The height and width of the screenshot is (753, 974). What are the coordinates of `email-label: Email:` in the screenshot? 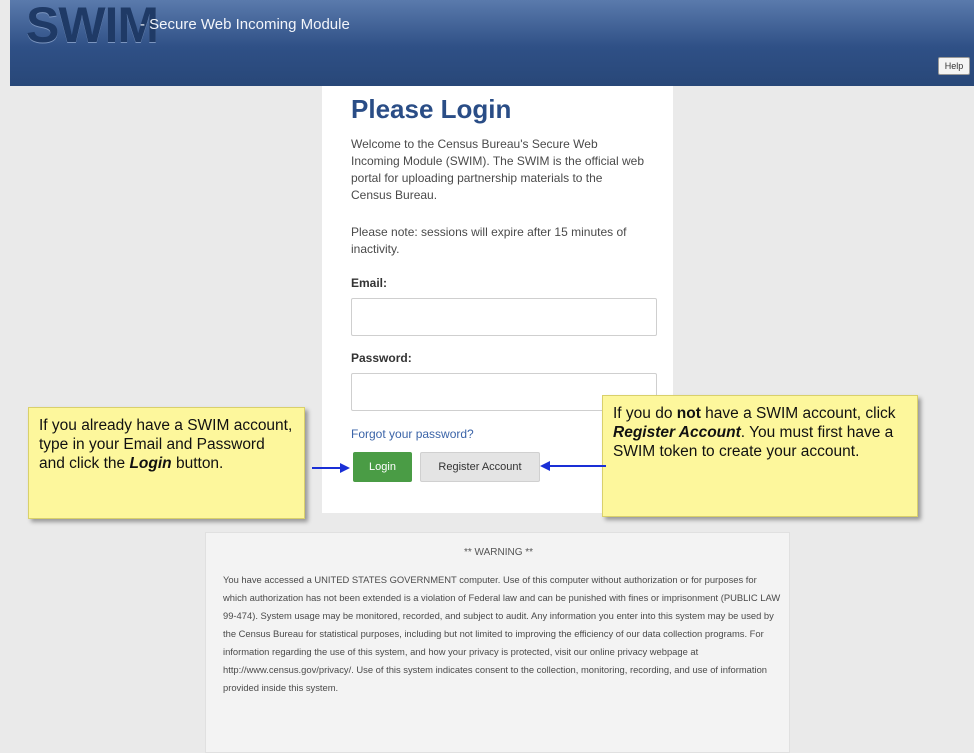 It's located at (369, 283).